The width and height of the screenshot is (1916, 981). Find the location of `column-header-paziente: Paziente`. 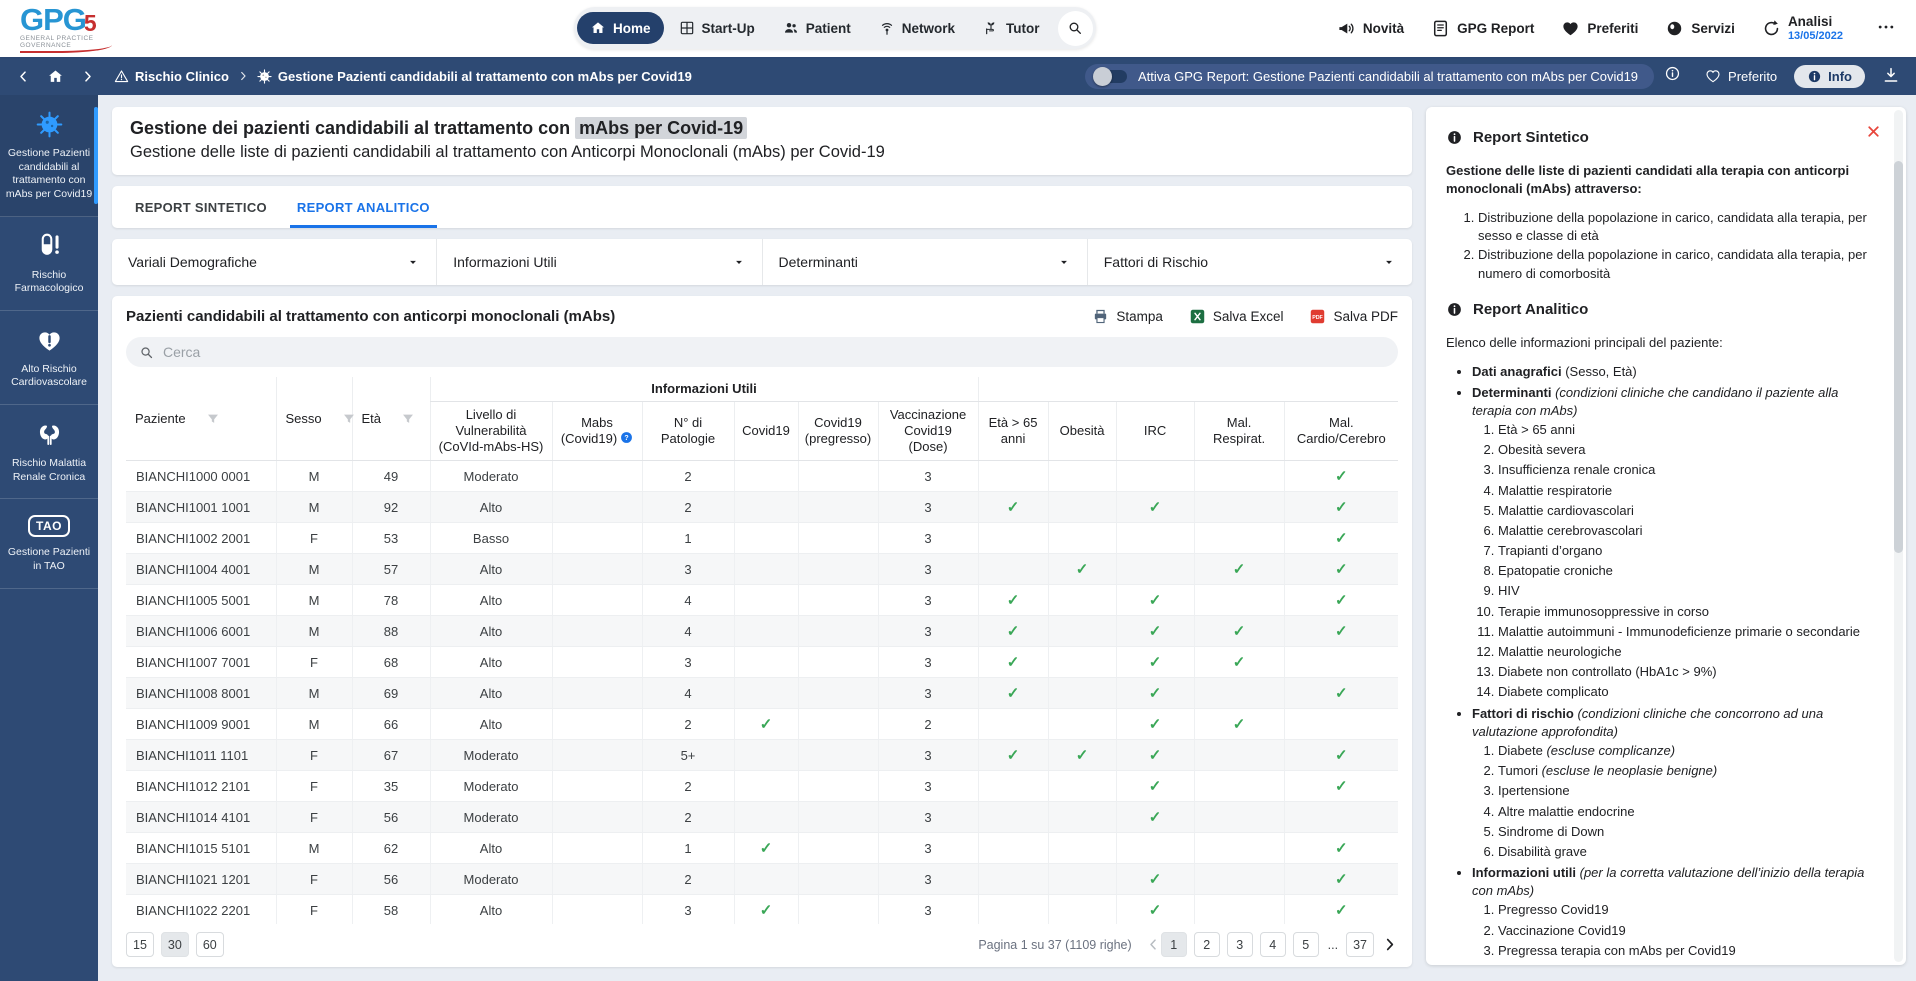

column-header-paziente: Paziente is located at coordinates (201, 419).